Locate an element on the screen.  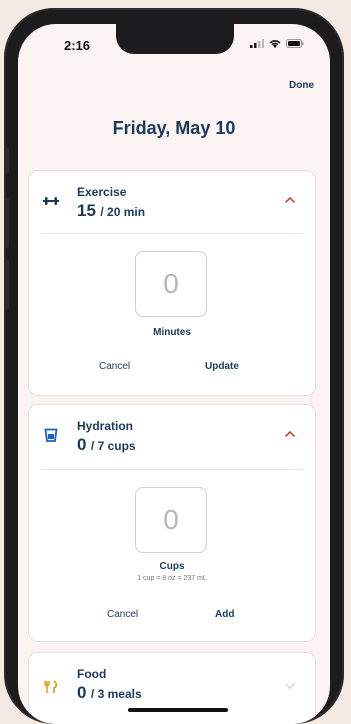
volume-down-button is located at coordinates (6, 285).